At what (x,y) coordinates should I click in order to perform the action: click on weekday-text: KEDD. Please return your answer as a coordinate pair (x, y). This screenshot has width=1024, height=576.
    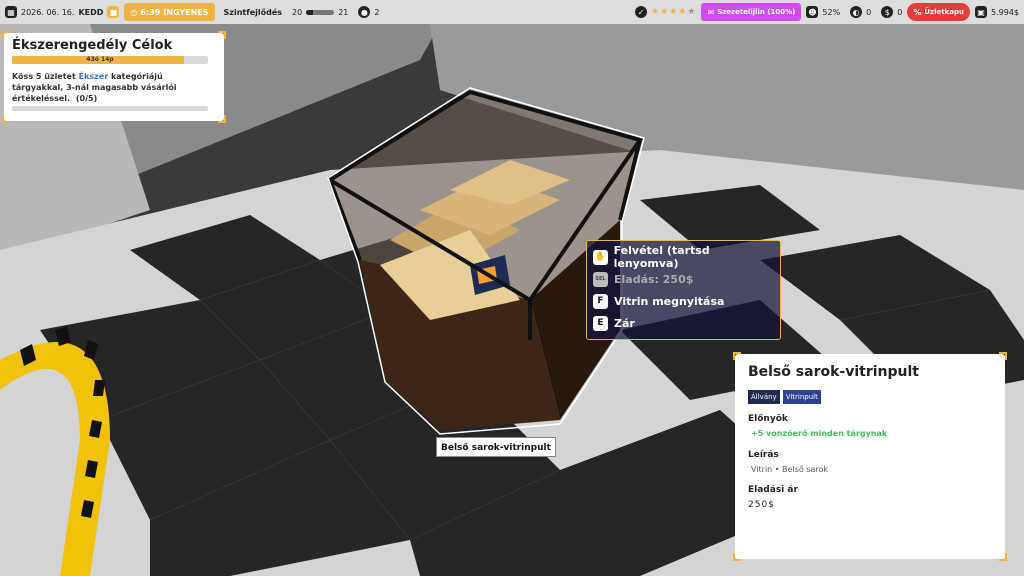
    Looking at the image, I should click on (91, 12).